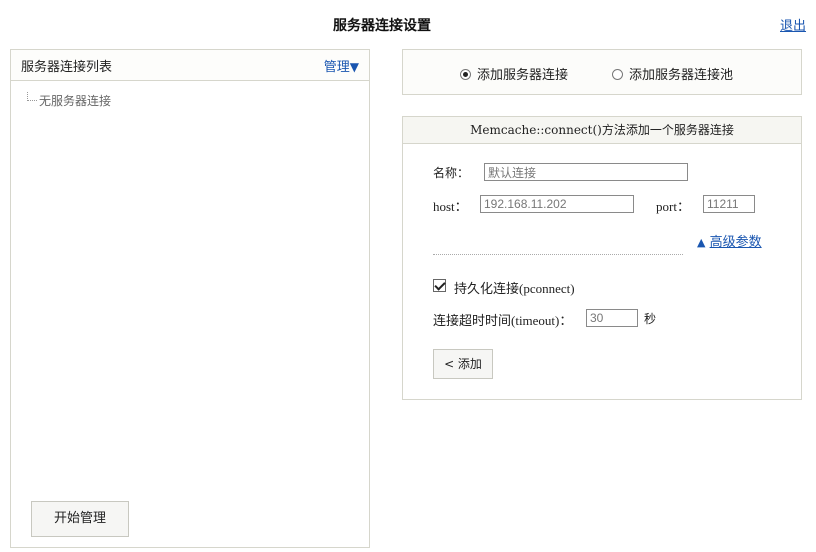 This screenshot has width=816, height=552. What do you see at coordinates (701, 242) in the screenshot?
I see `triangle-up-icon: ▲` at bounding box center [701, 242].